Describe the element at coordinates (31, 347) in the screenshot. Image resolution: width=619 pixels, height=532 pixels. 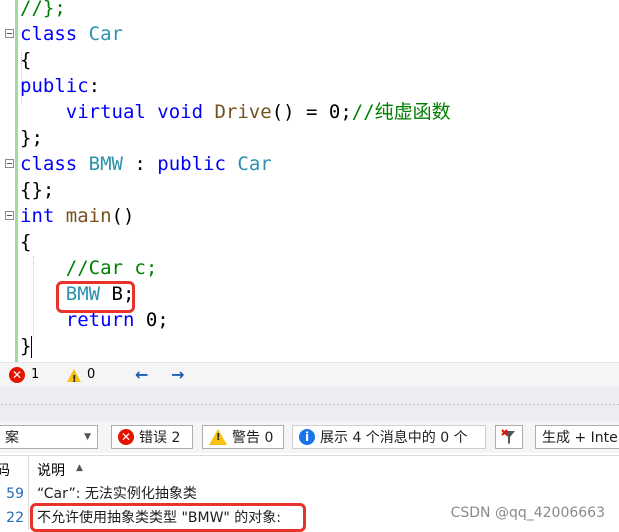
I see `text-caret` at that location.